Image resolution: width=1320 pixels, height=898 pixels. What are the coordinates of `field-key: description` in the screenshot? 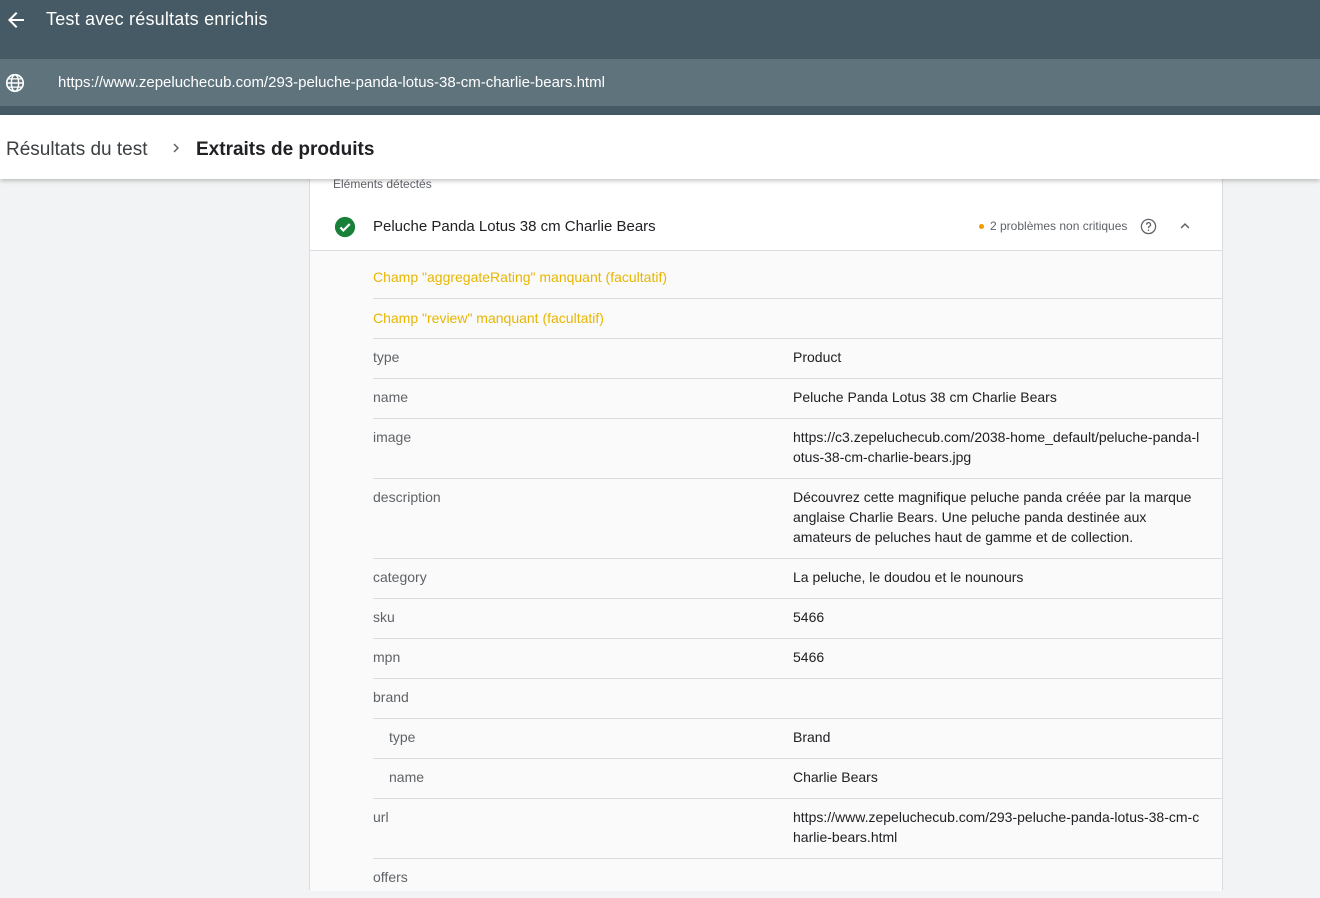 It's located at (407, 497).